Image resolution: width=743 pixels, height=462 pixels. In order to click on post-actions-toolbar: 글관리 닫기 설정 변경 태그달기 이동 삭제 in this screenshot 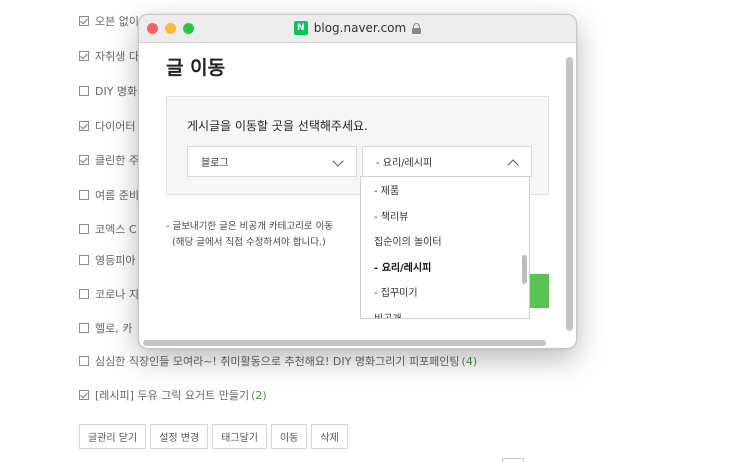, I will do `click(213, 436)`.